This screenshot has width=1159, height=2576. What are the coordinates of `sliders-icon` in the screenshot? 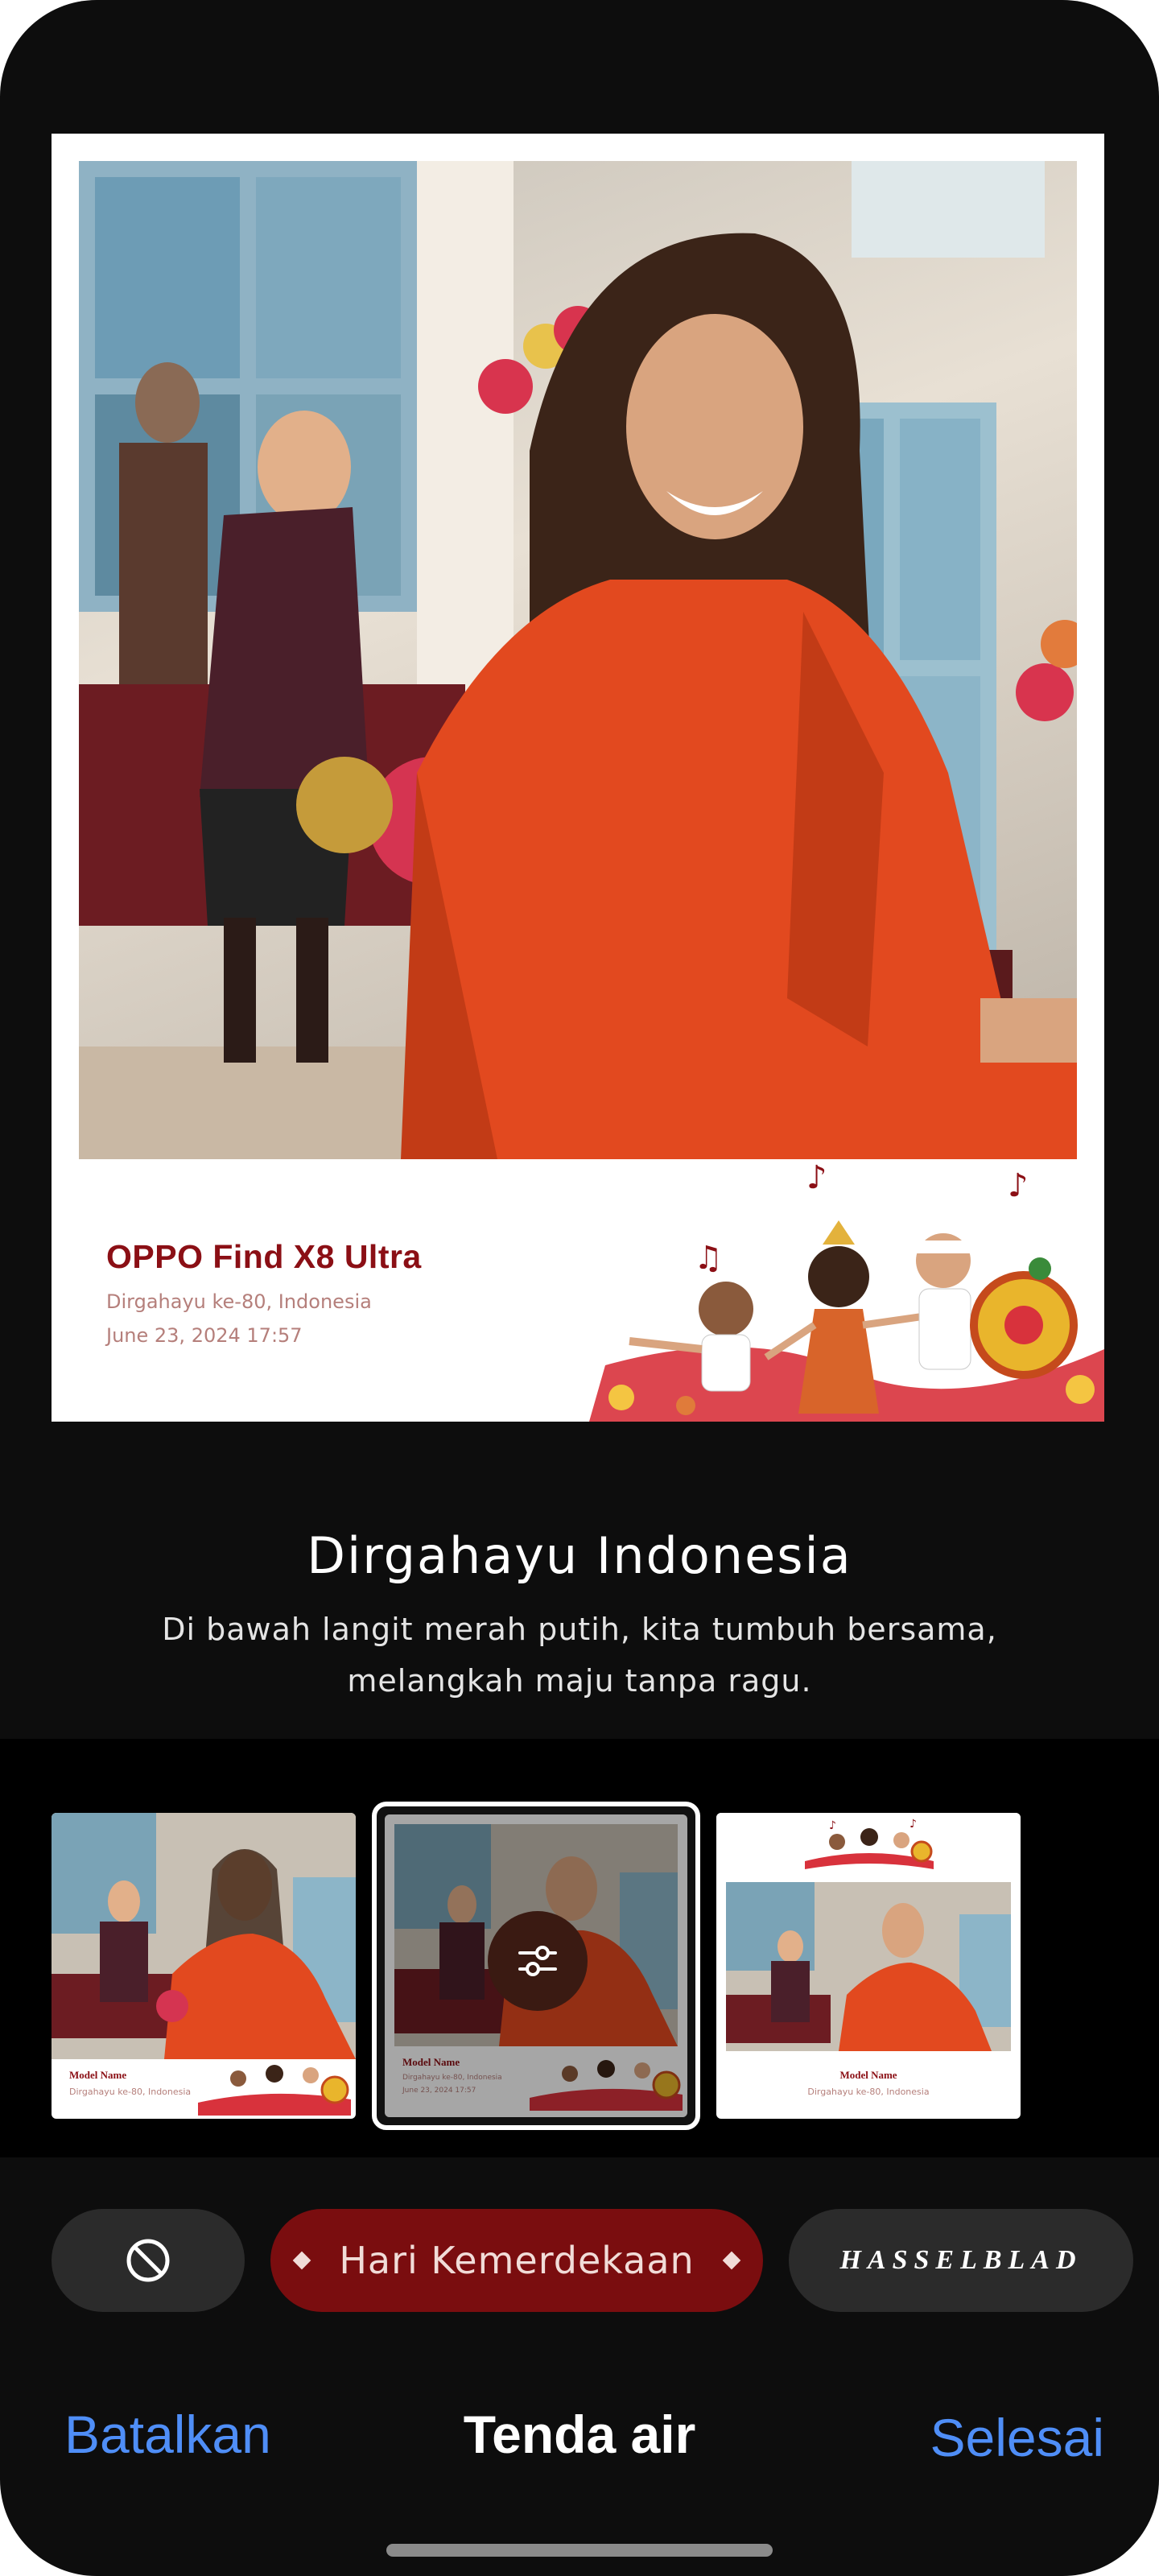 It's located at (537, 1961).